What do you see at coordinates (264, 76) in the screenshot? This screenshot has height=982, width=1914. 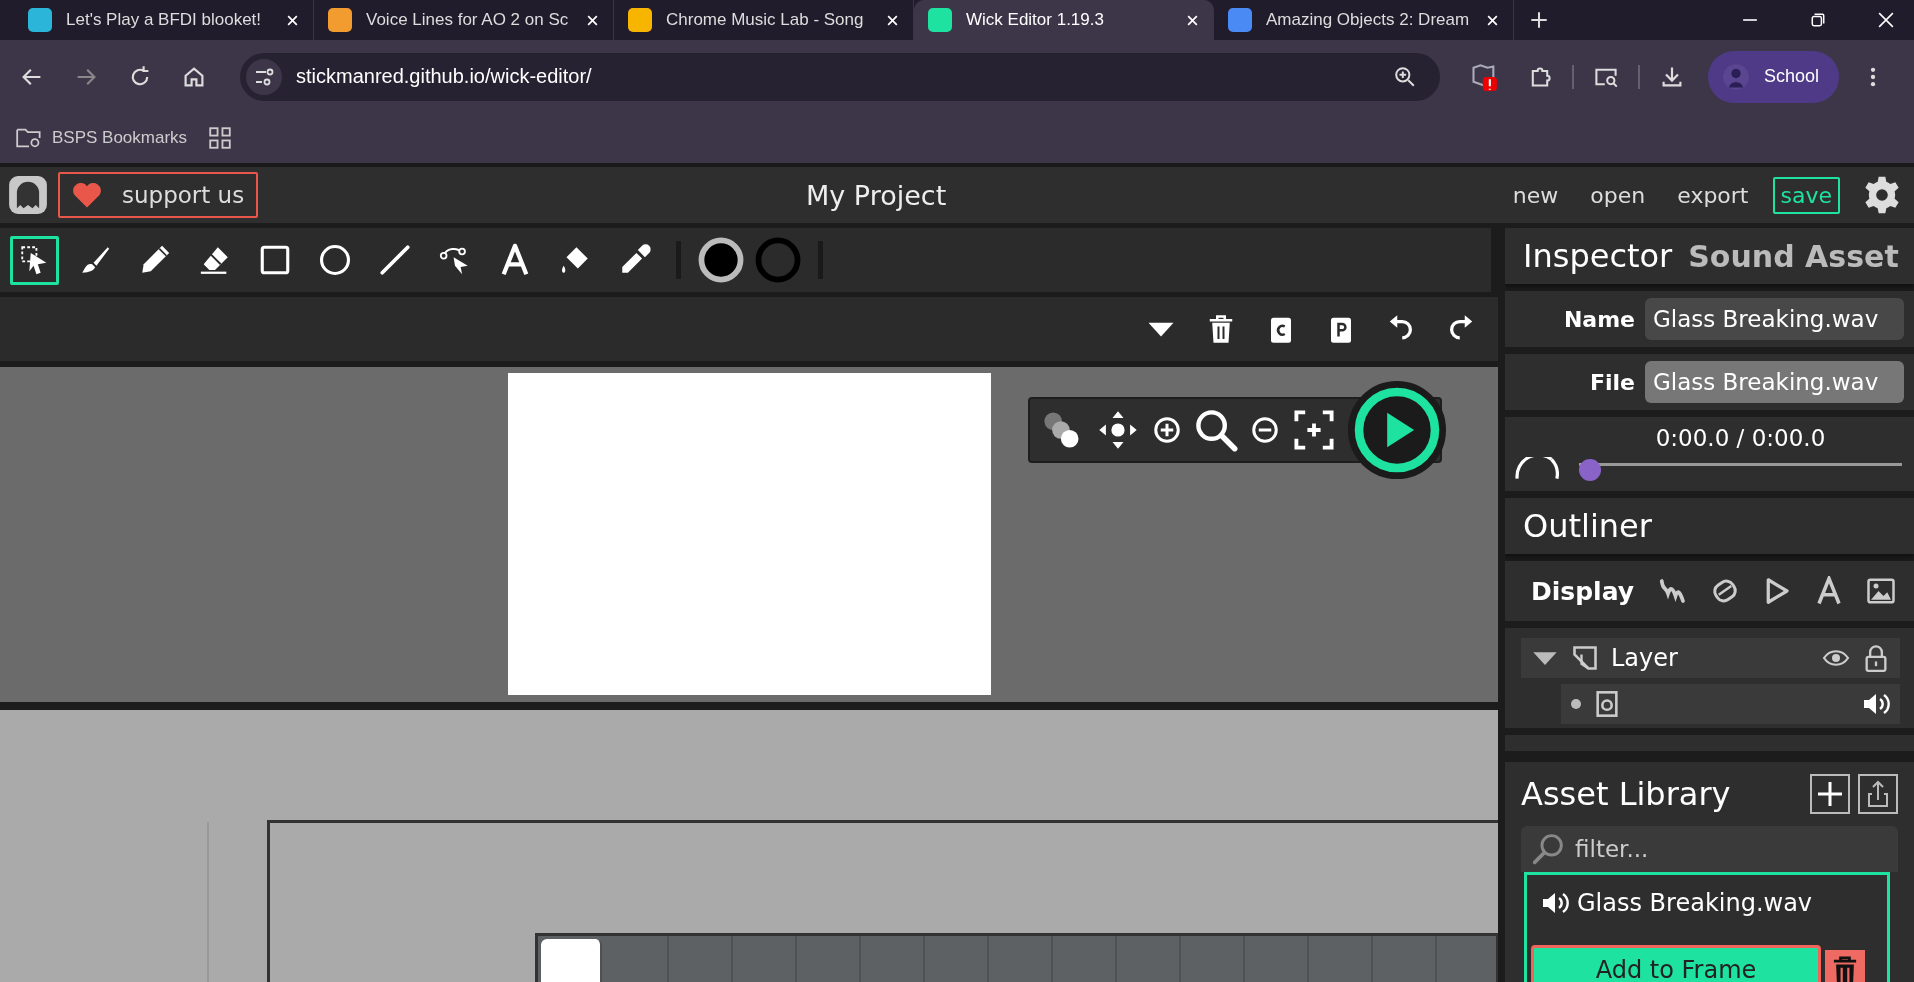 I see `site-settings-icon` at bounding box center [264, 76].